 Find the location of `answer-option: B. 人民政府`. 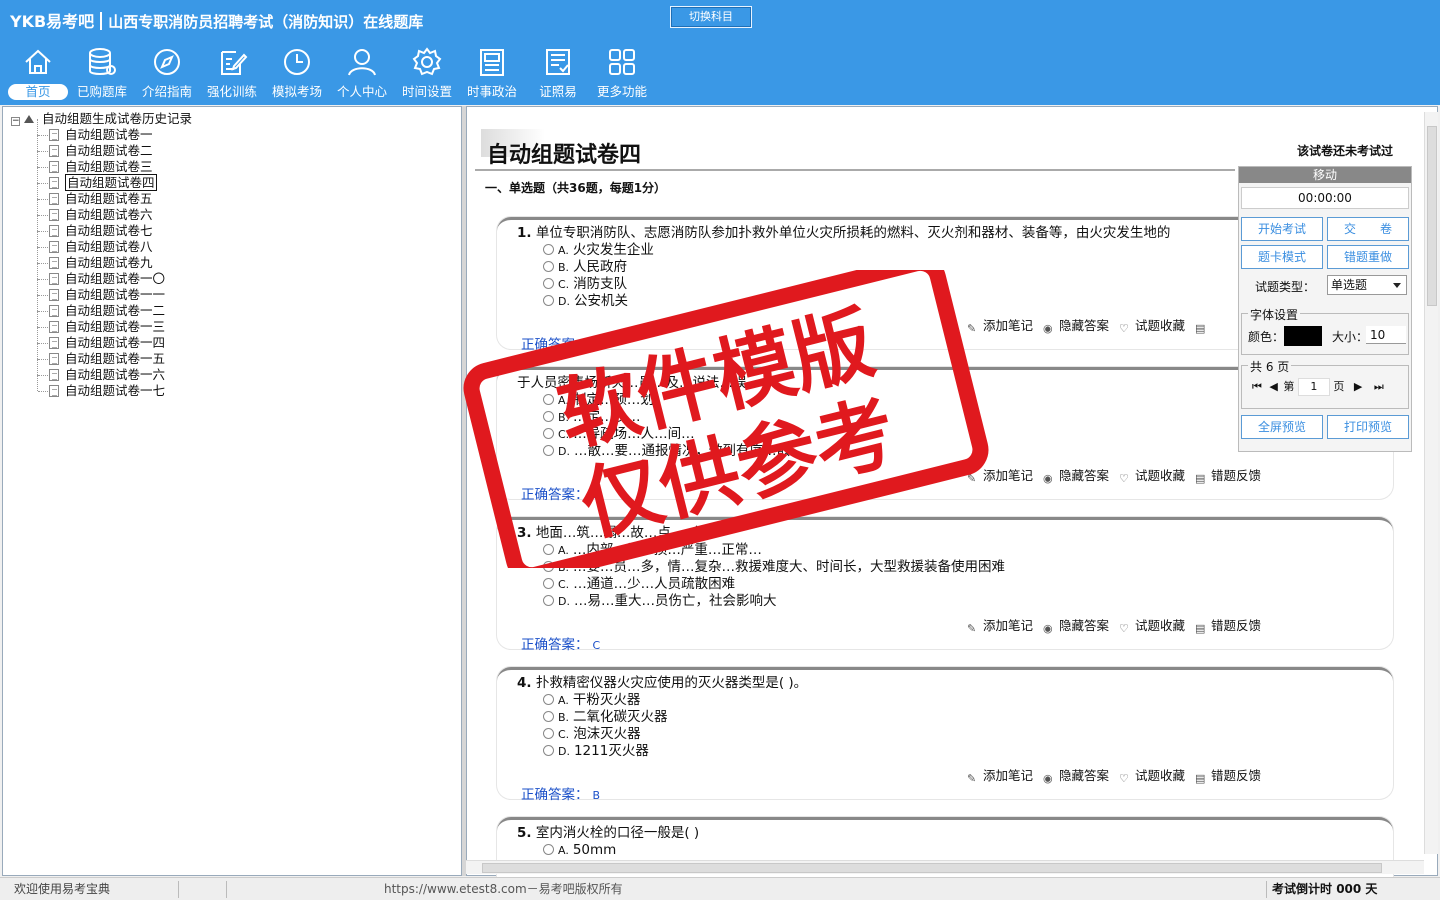

answer-option: B. 人民政府 is located at coordinates (585, 267).